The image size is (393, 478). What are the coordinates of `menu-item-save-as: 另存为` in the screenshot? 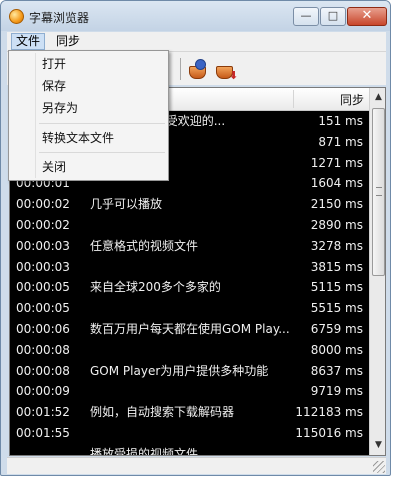 It's located at (88, 108).